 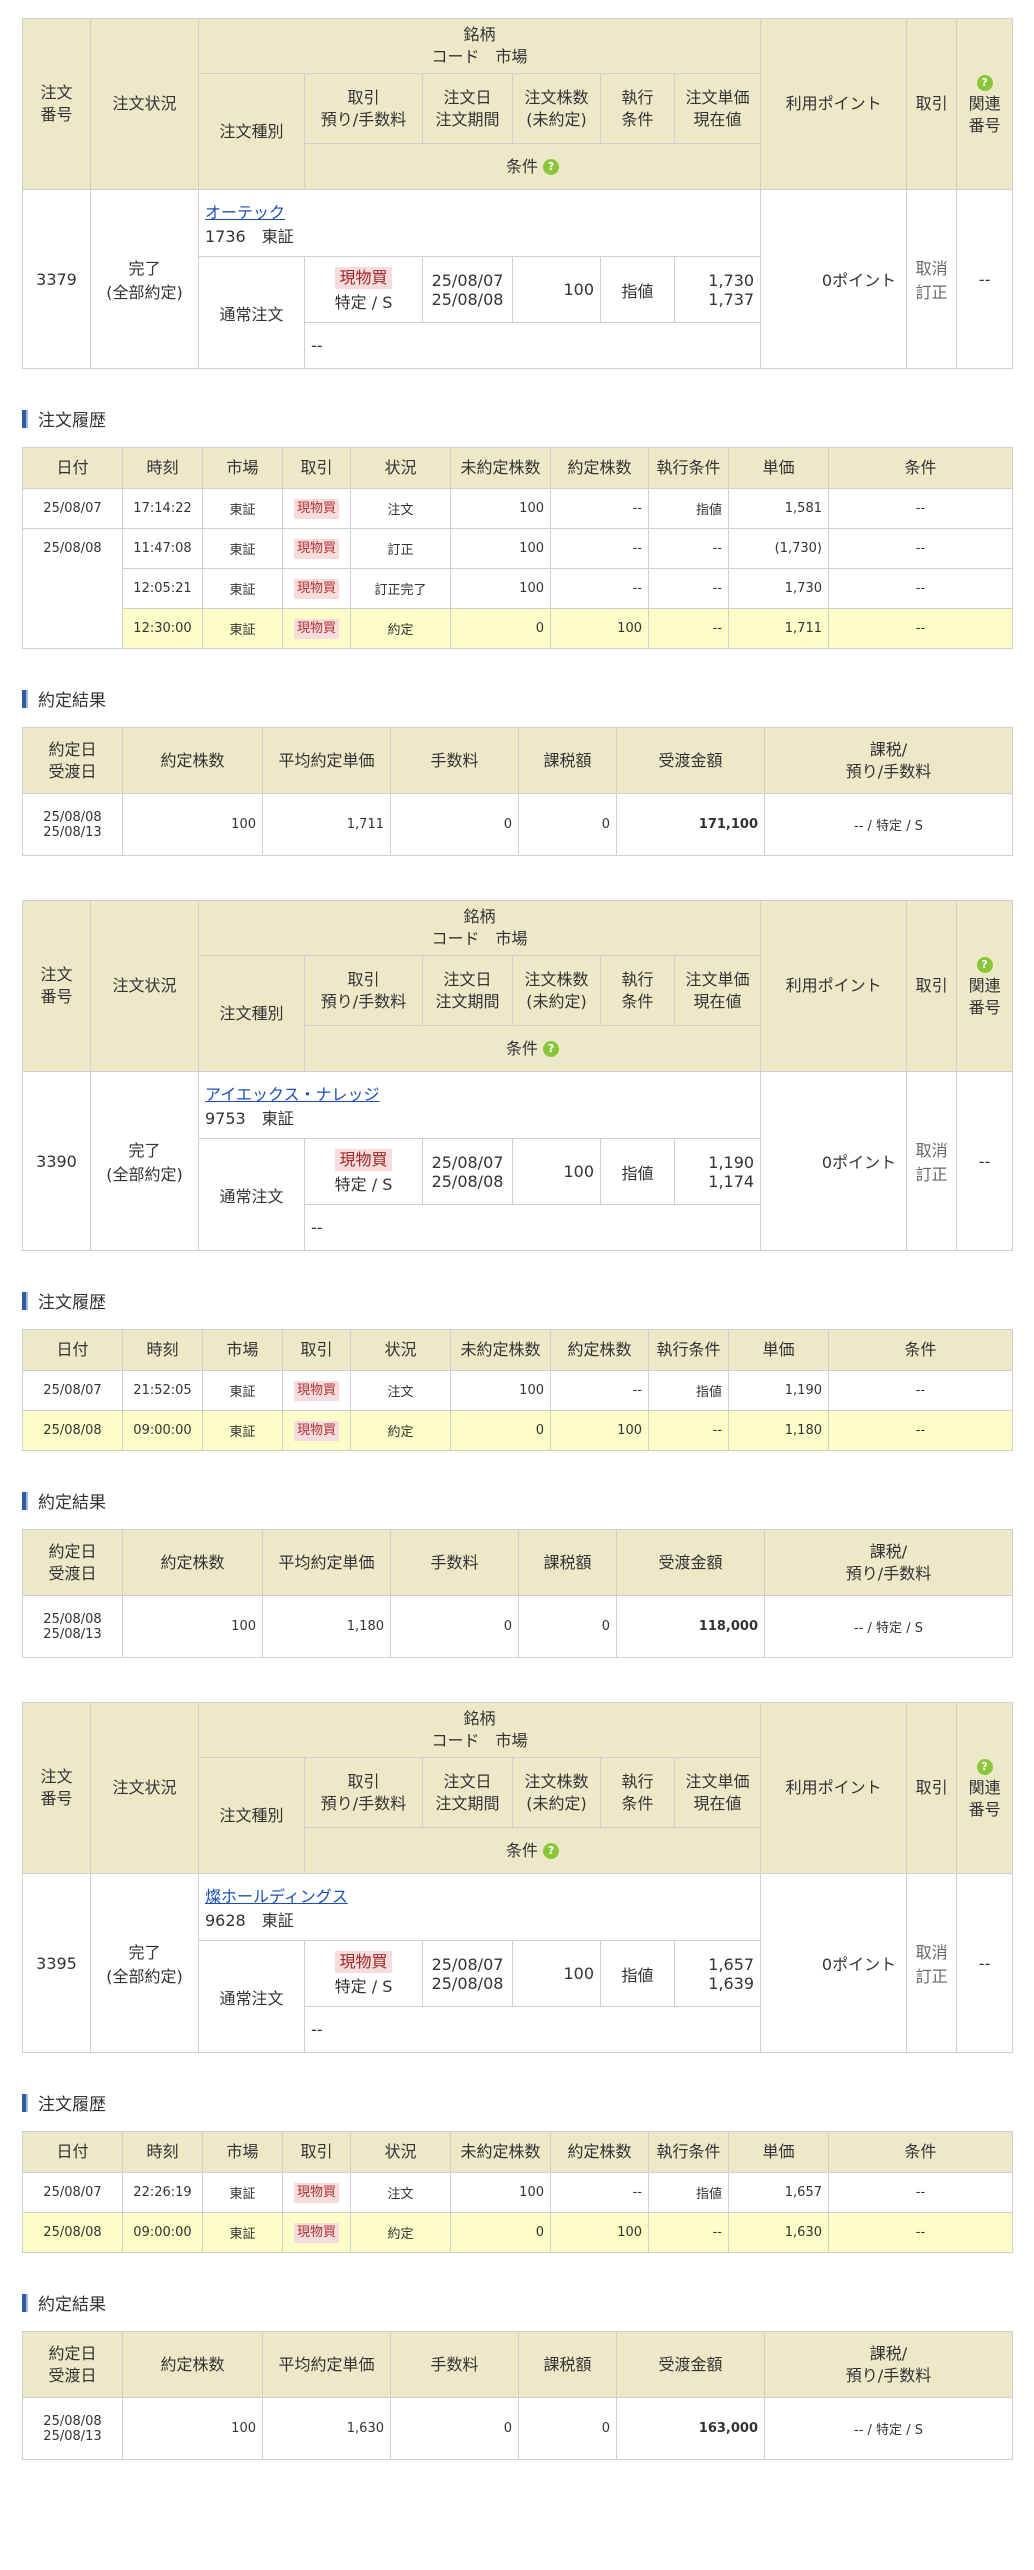 I want to click on stock-name-link: アイエックス・ナレッジ, so click(x=479, y=1093).